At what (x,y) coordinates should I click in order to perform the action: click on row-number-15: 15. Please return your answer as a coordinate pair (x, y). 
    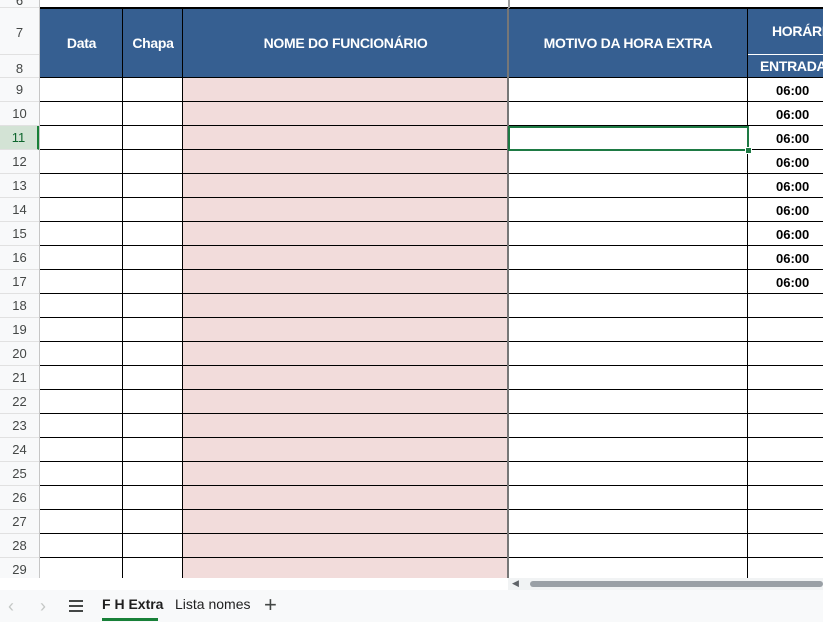
    Looking at the image, I should click on (19, 234).